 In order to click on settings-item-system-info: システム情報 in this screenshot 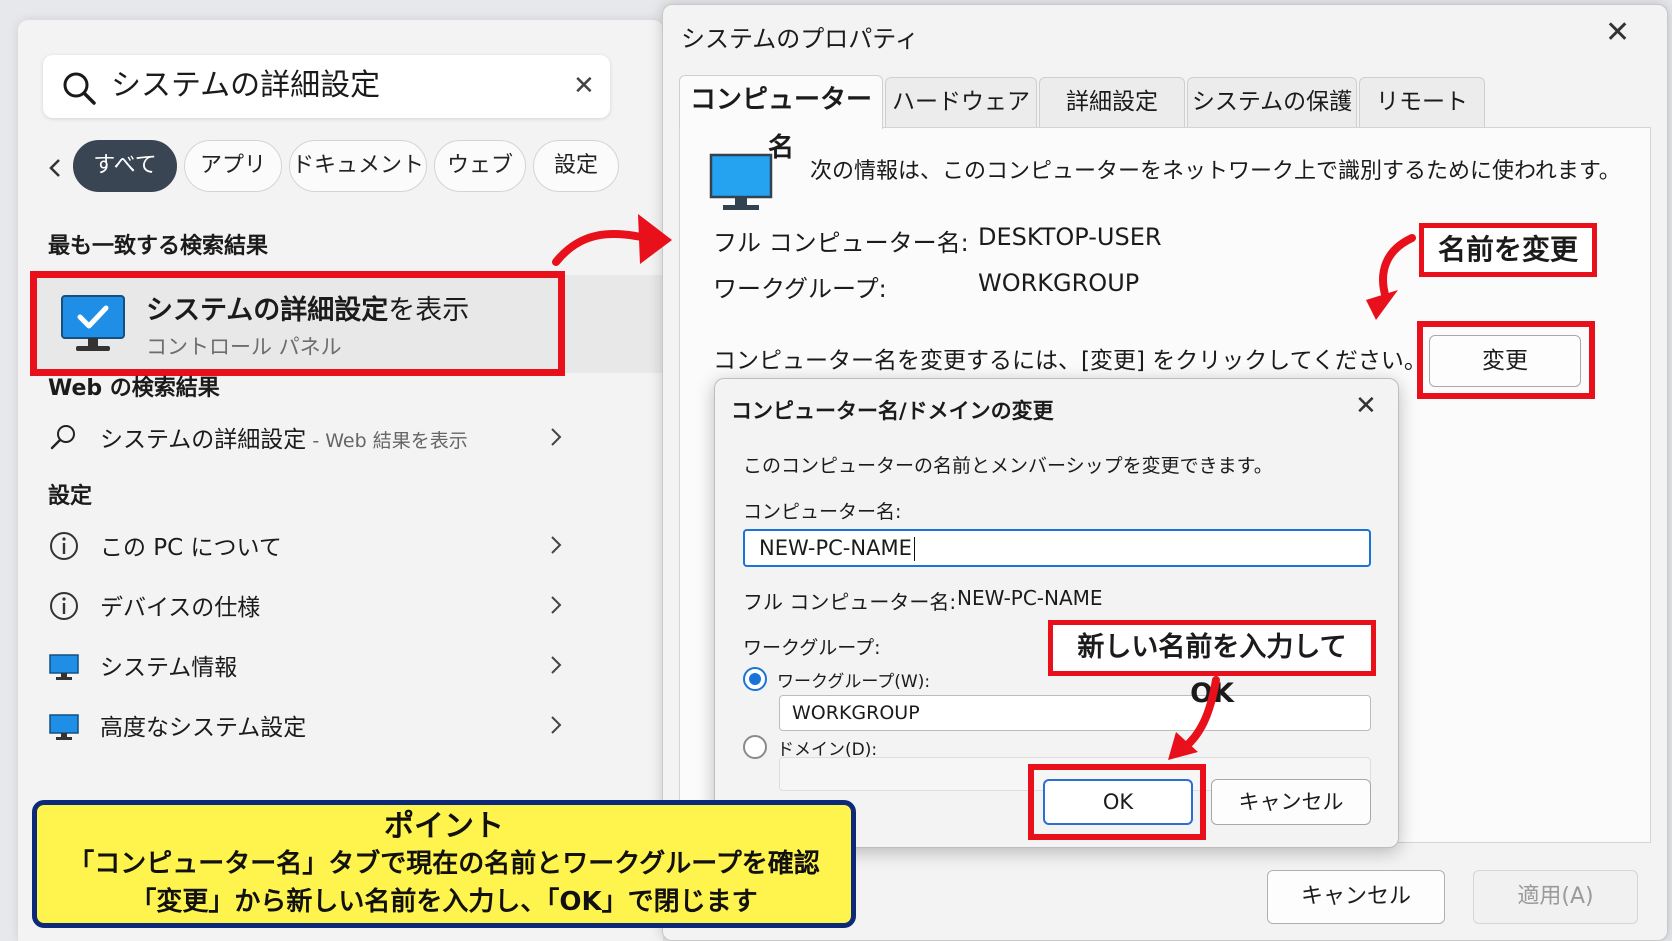, I will do `click(305, 665)`.